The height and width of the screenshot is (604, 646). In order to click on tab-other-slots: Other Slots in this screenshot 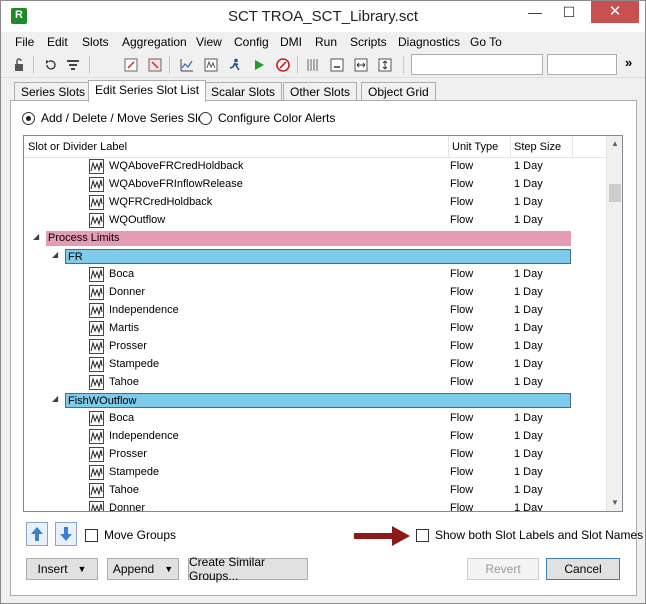, I will do `click(320, 91)`.